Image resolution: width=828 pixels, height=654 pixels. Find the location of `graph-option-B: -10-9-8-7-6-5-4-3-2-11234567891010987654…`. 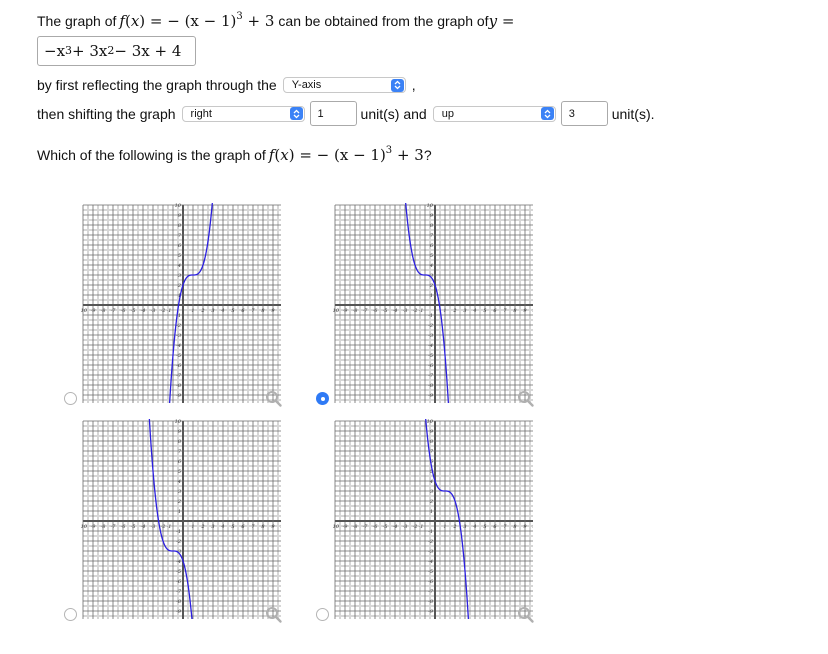

graph-option-B: -10-9-8-7-6-5-4-3-2-11234567891010987654… is located at coordinates (433, 303).